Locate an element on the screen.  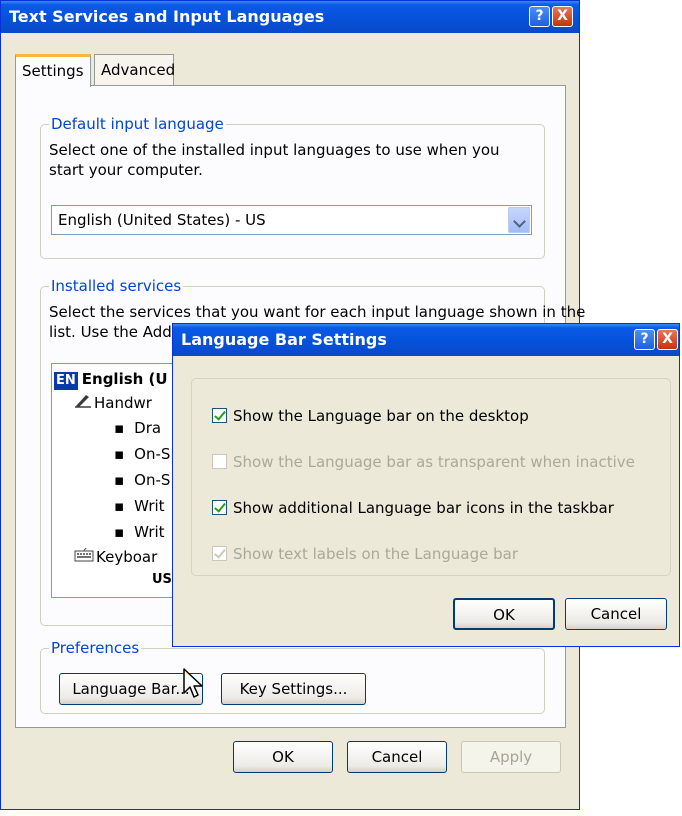
checkbox-additional-icons is located at coordinates (219, 507).